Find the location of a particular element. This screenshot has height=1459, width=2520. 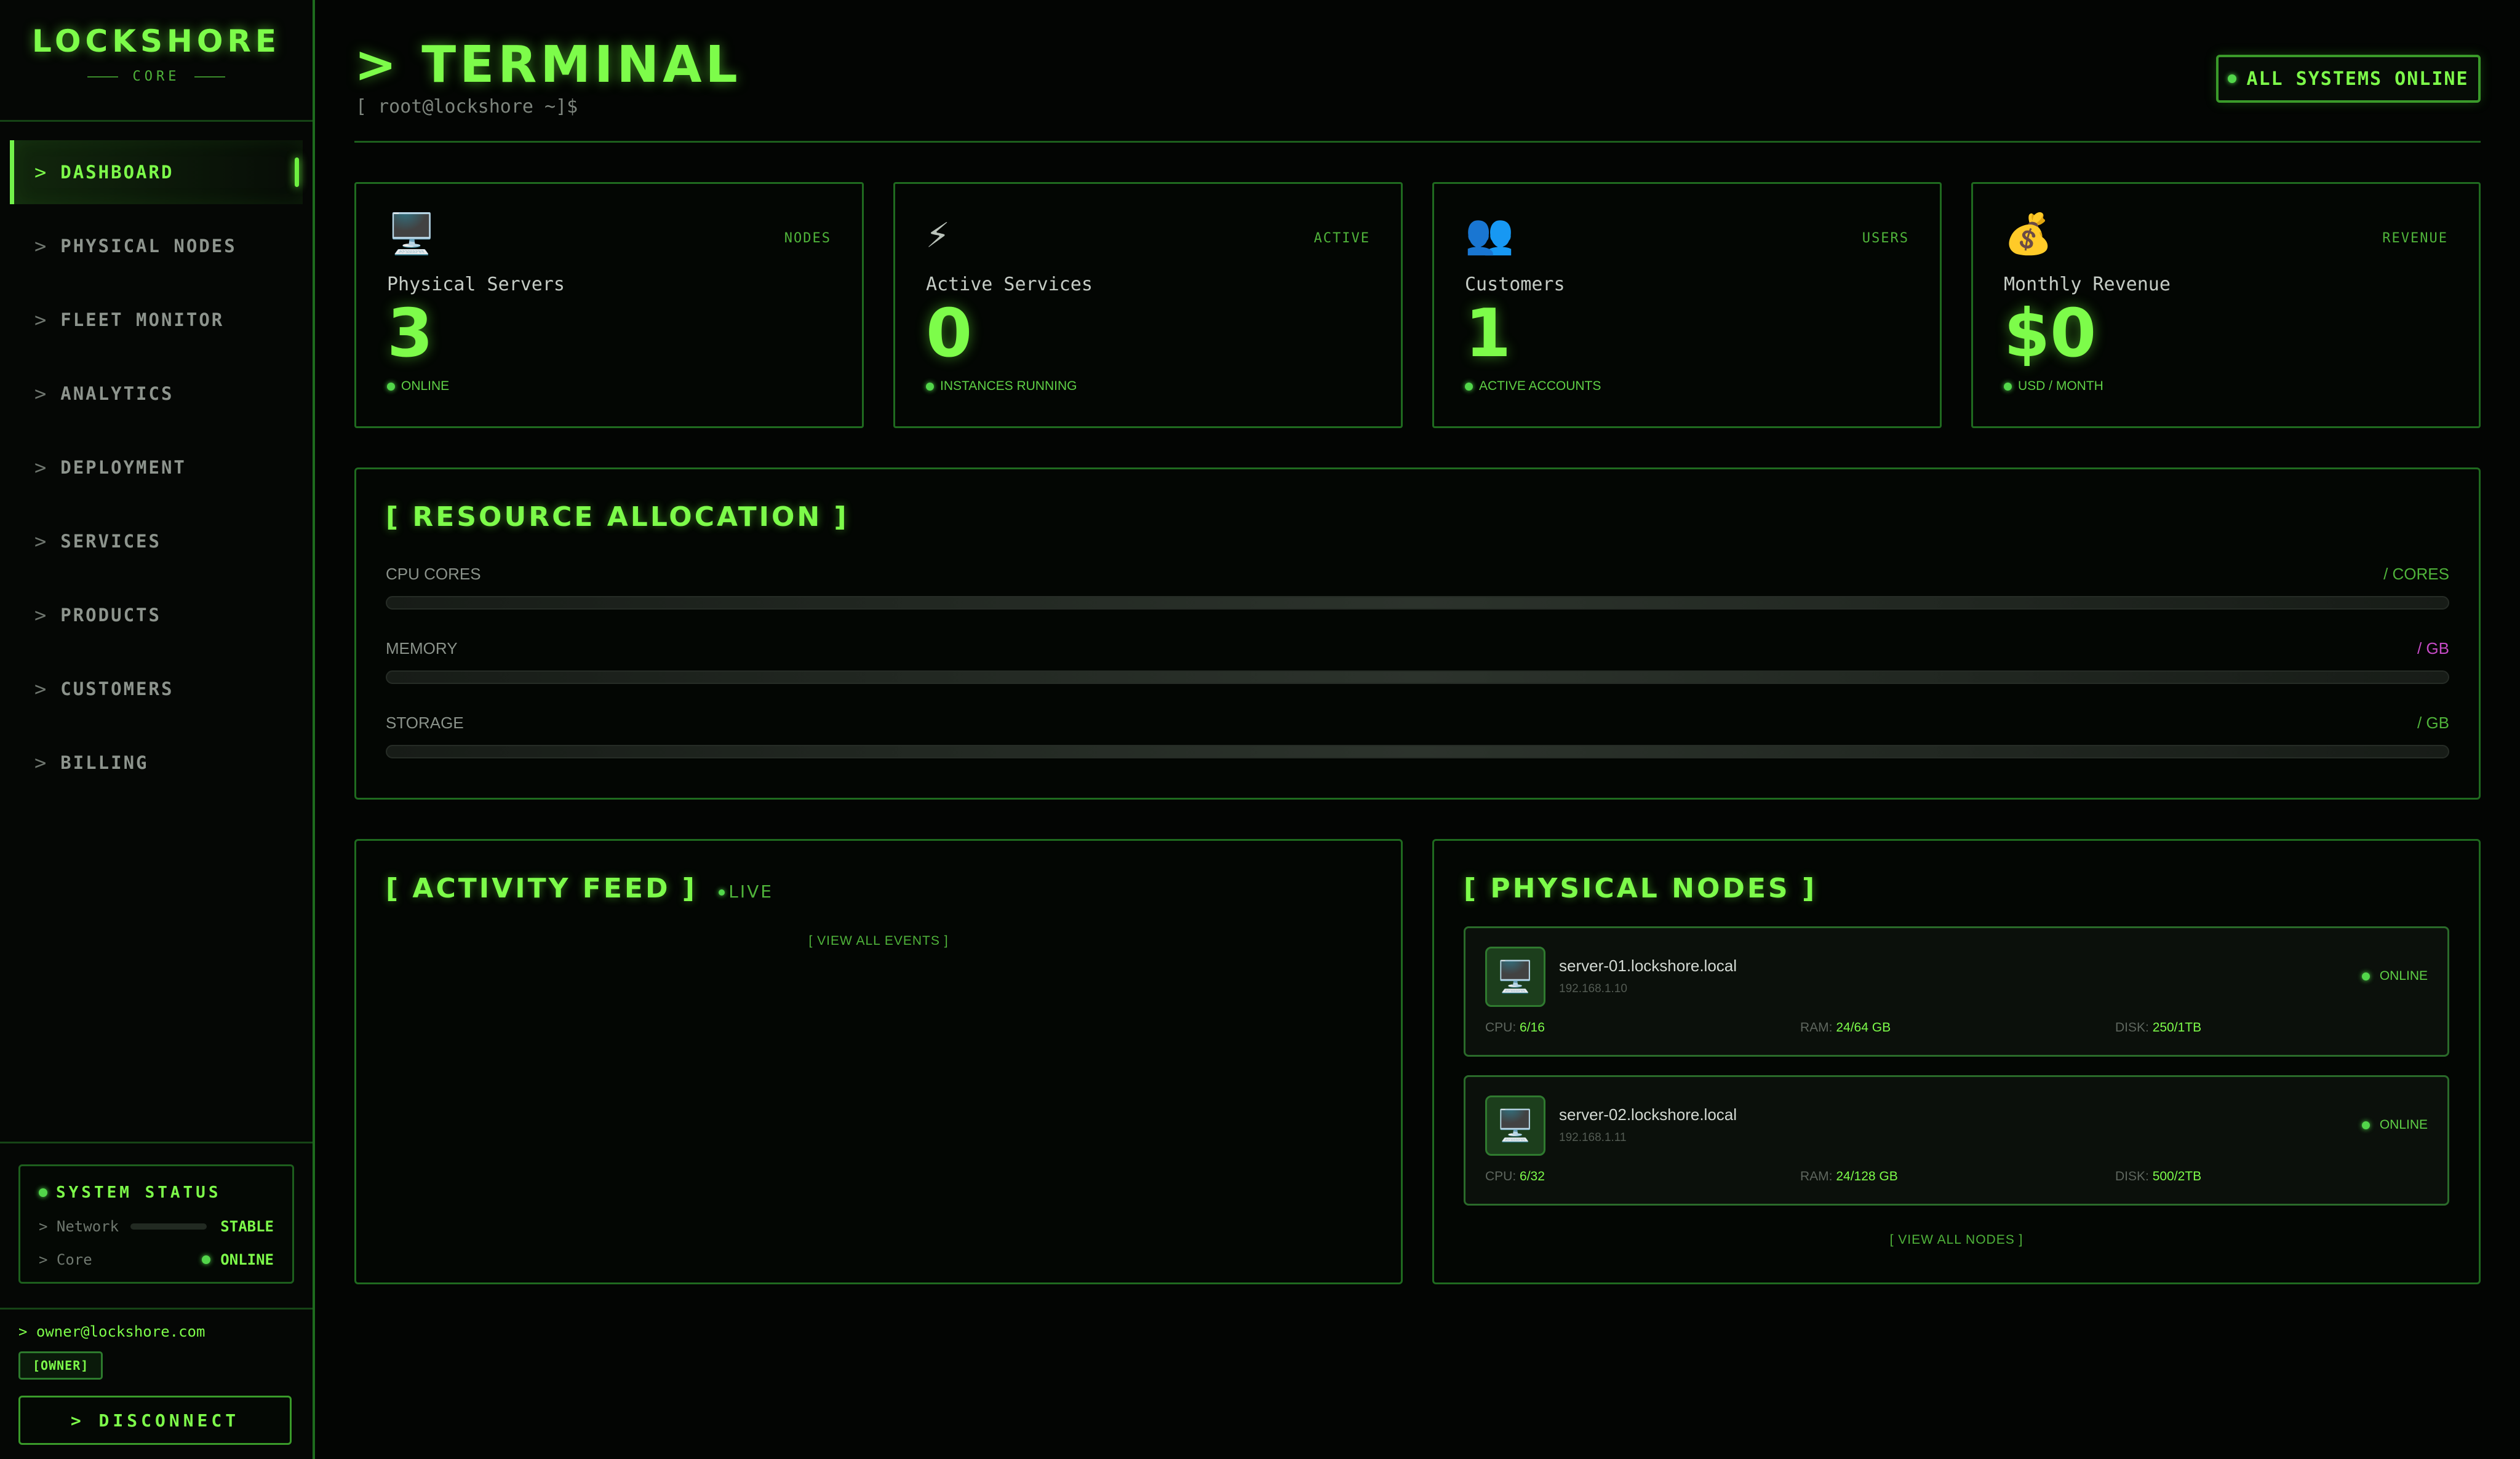

resource-label: CPU CORES is located at coordinates (433, 574).